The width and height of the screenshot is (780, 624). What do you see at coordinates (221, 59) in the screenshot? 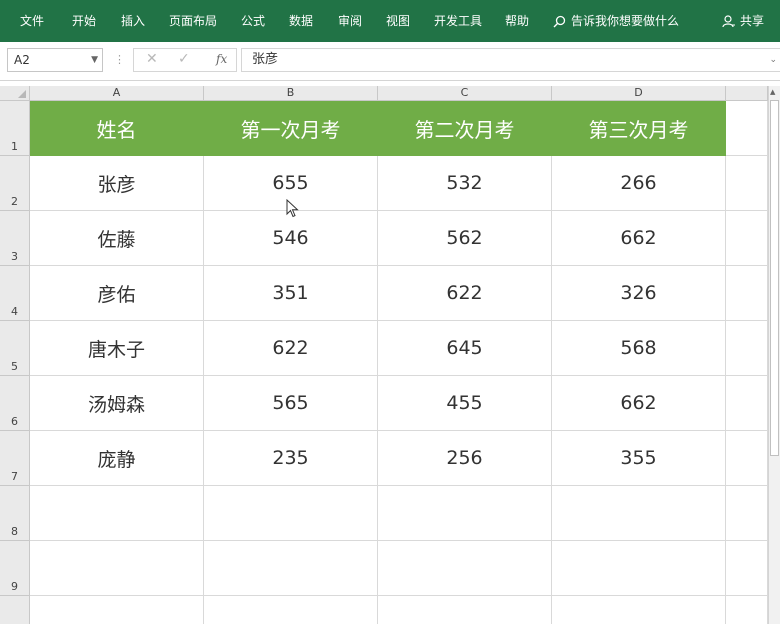
I see `insert-function-icon: fx` at bounding box center [221, 59].